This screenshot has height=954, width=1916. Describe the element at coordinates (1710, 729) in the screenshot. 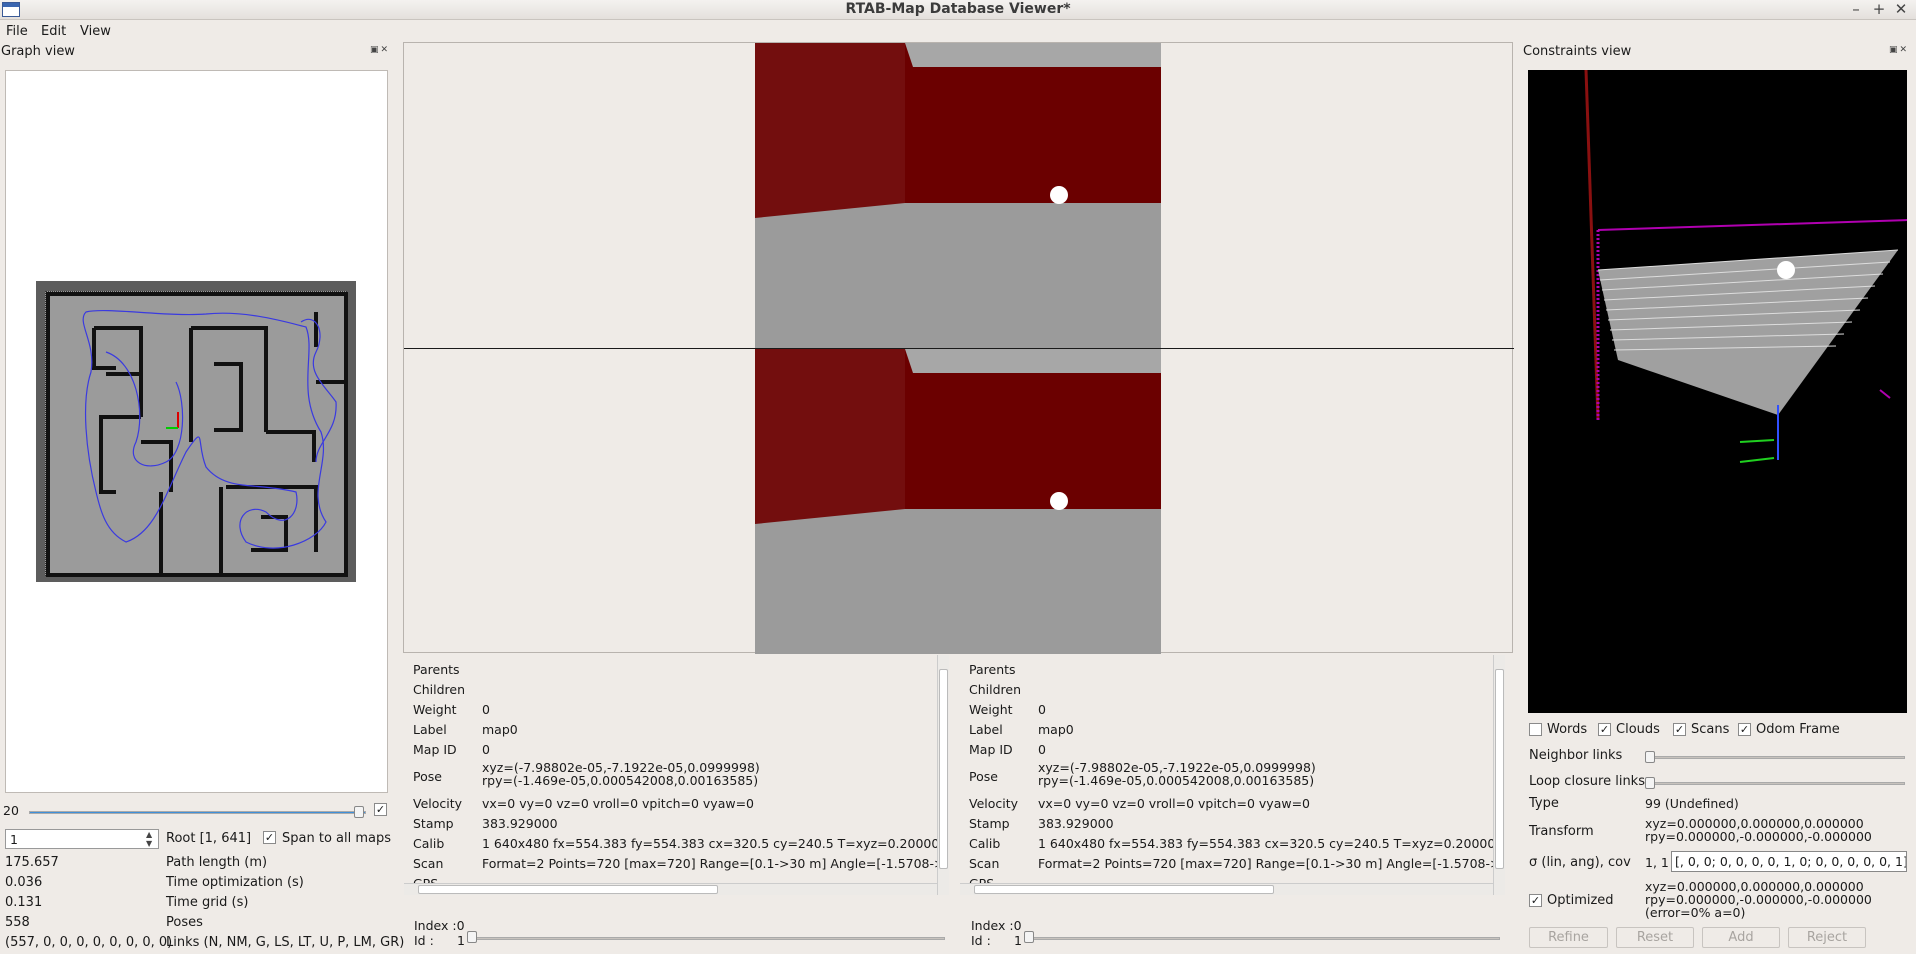

I see `scans-label: Scans` at that location.